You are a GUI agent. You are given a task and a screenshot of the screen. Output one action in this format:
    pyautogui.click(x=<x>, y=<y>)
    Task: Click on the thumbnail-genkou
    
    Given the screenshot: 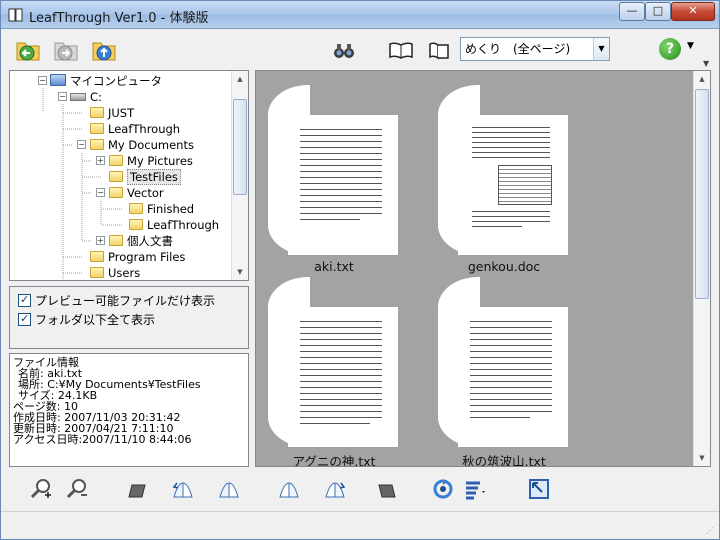 What is the action you would take?
    pyautogui.click(x=503, y=170)
    